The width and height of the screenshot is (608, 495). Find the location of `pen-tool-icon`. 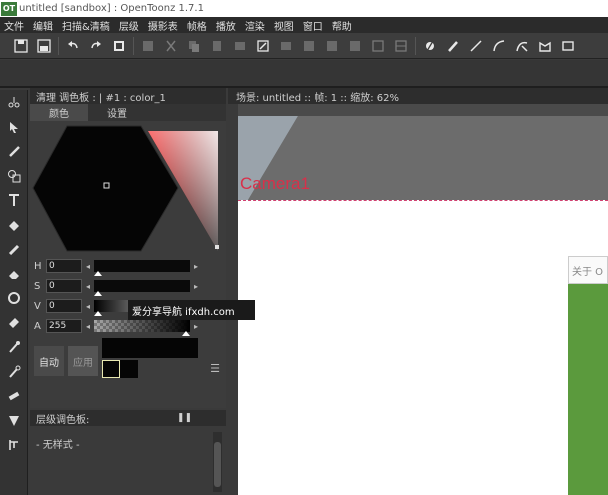

pen-tool-icon is located at coordinates (430, 46).